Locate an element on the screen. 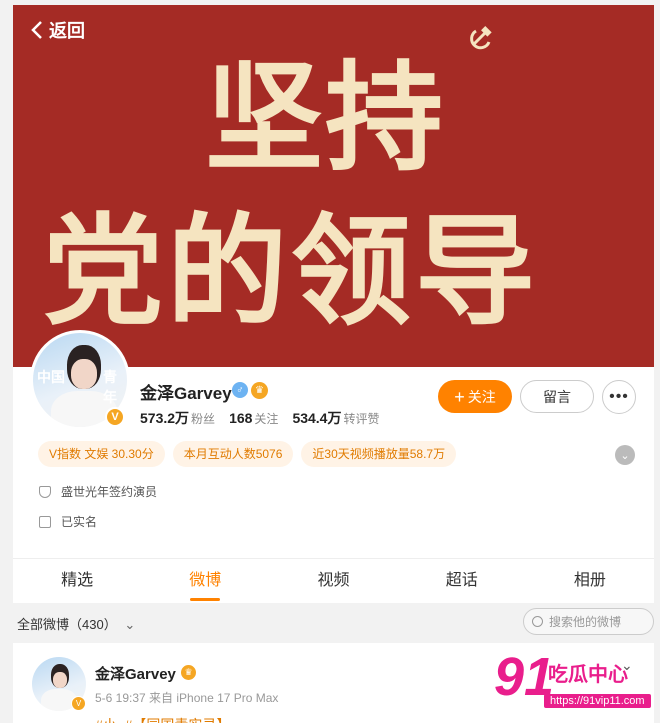 The height and width of the screenshot is (723, 660). profile-tags: V指数 文娱 30.30分 本月互动人数5076 近30天视频播放量58.7万 is located at coordinates (247, 454).